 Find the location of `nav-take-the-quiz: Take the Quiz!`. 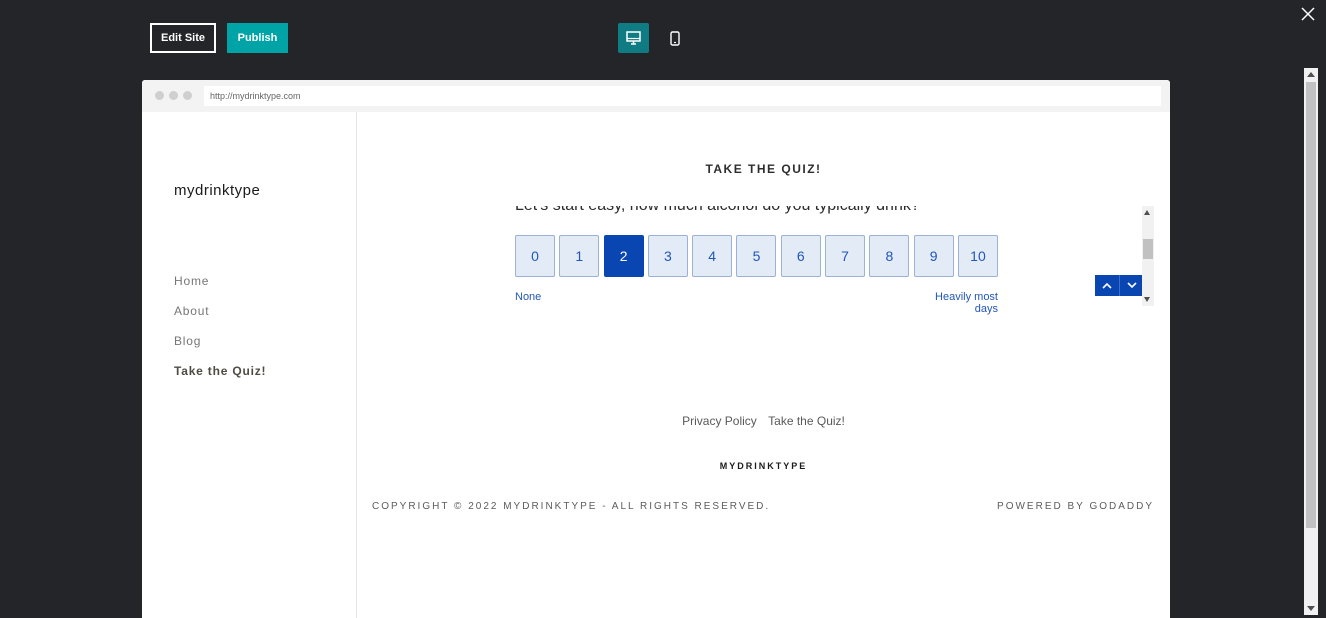

nav-take-the-quiz: Take the Quiz! is located at coordinates (220, 371).